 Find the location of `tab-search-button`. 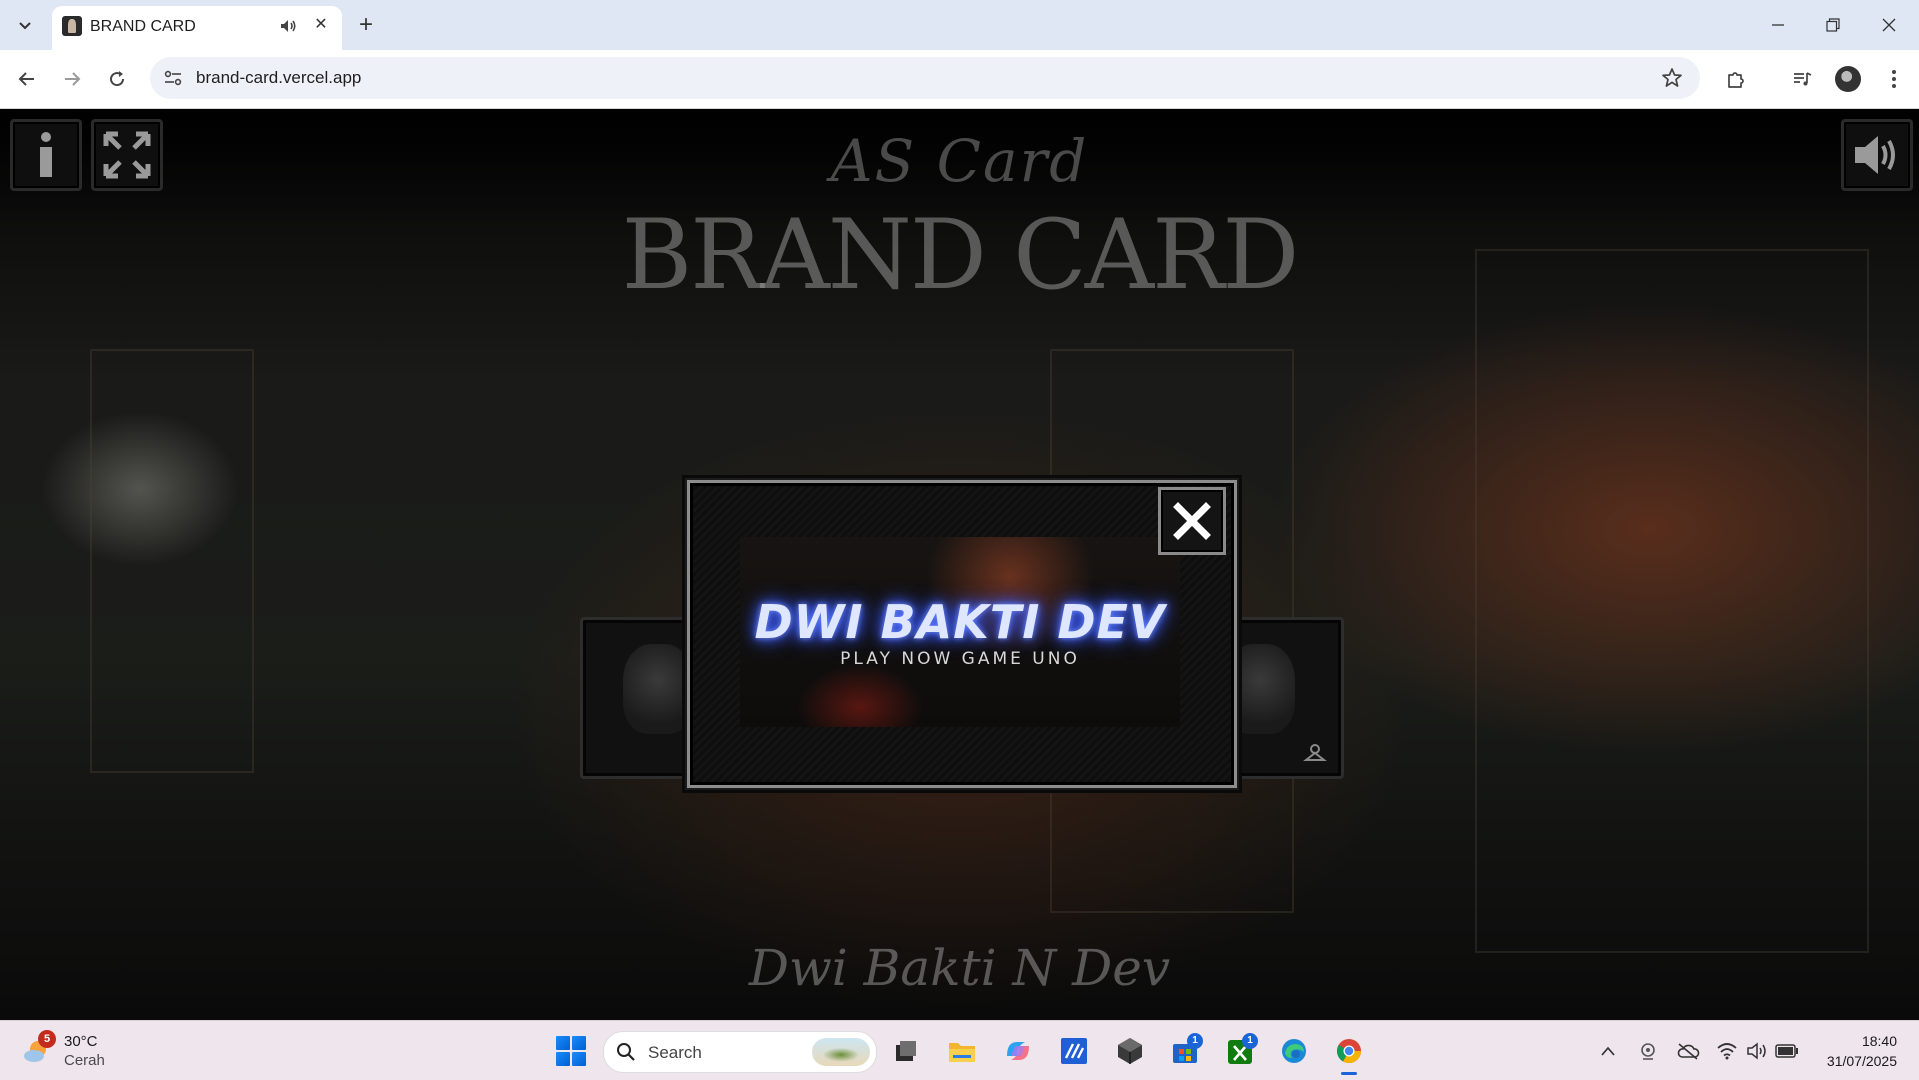

tab-search-button is located at coordinates (25, 25).